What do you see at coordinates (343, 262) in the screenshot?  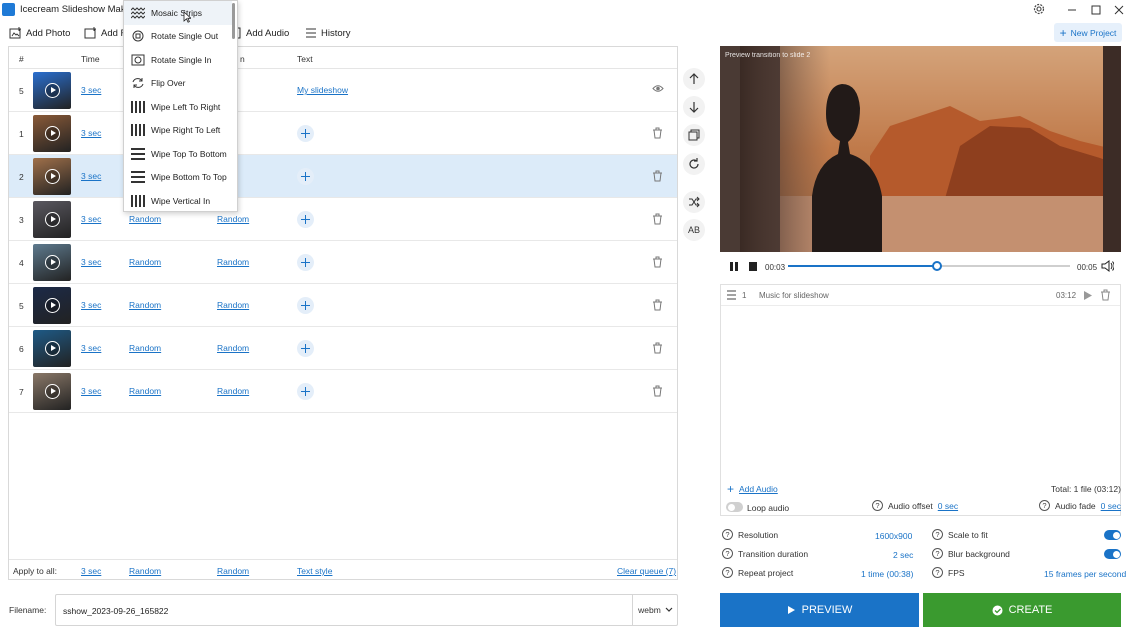 I see `table-row: 4 3 sec Random Random` at bounding box center [343, 262].